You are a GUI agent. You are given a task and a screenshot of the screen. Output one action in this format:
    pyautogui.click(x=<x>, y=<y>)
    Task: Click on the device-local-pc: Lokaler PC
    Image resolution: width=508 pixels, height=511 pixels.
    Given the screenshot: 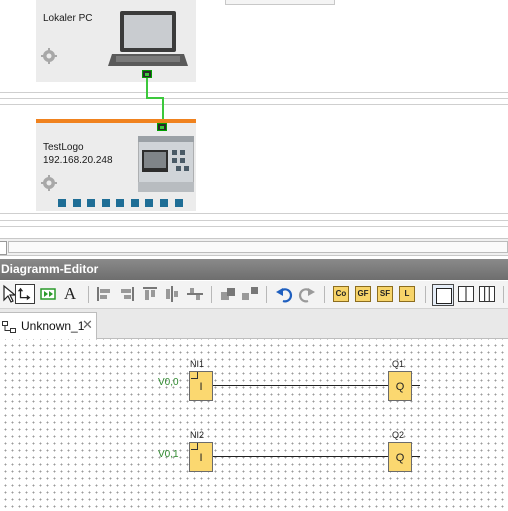 What is the action you would take?
    pyautogui.click(x=116, y=41)
    